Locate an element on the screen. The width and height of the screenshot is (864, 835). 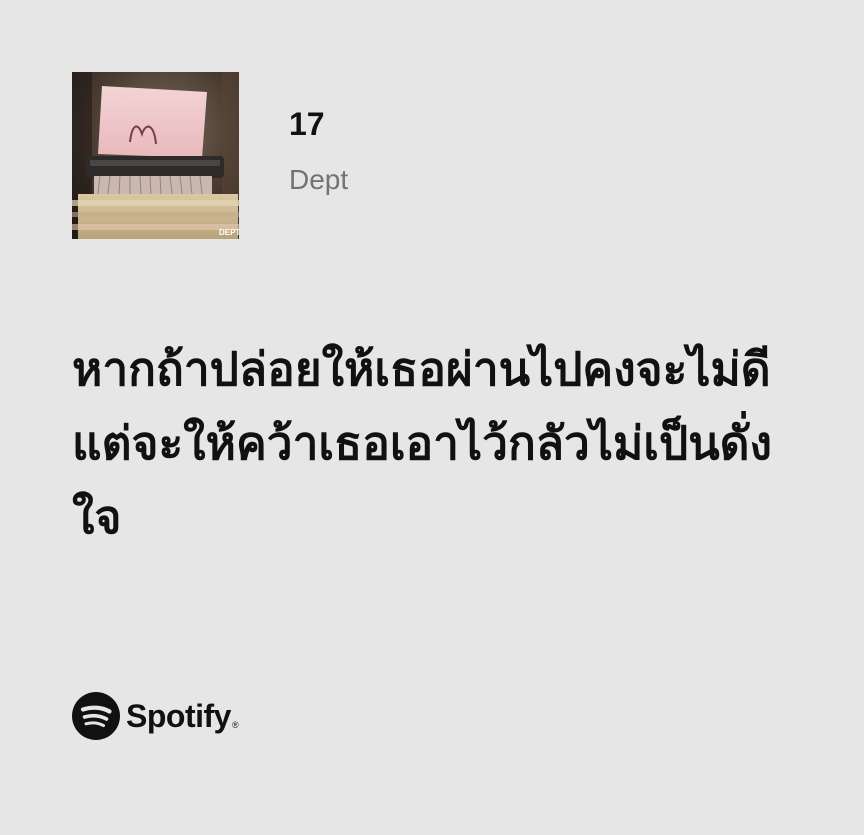
spotify-brand: Spotify ® is located at coordinates (155, 716).